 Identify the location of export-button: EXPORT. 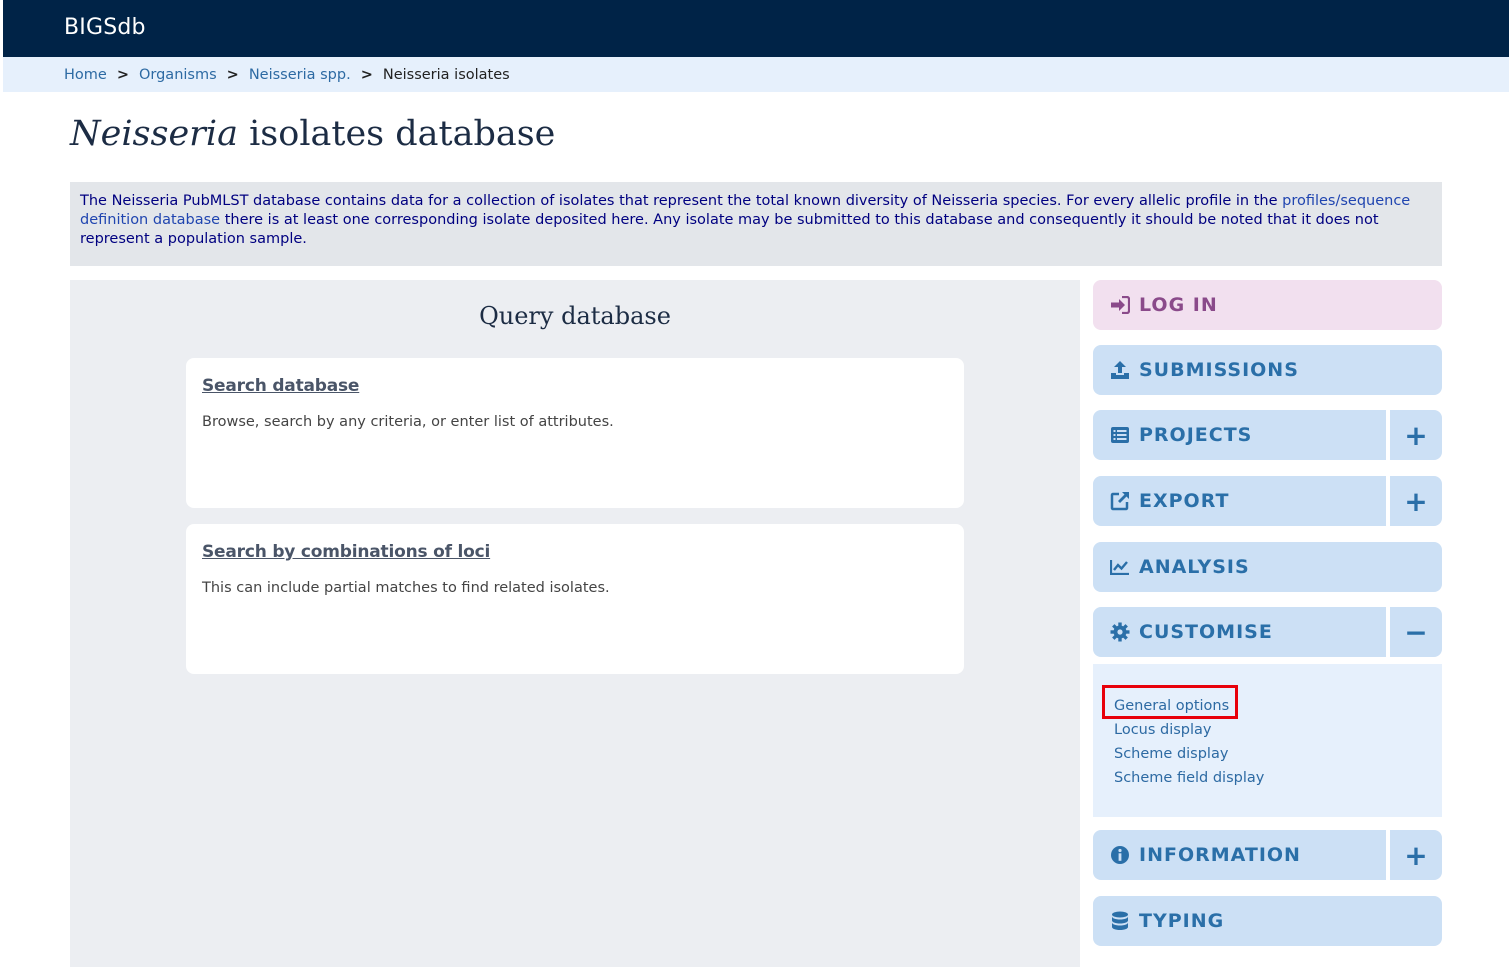
(1239, 501).